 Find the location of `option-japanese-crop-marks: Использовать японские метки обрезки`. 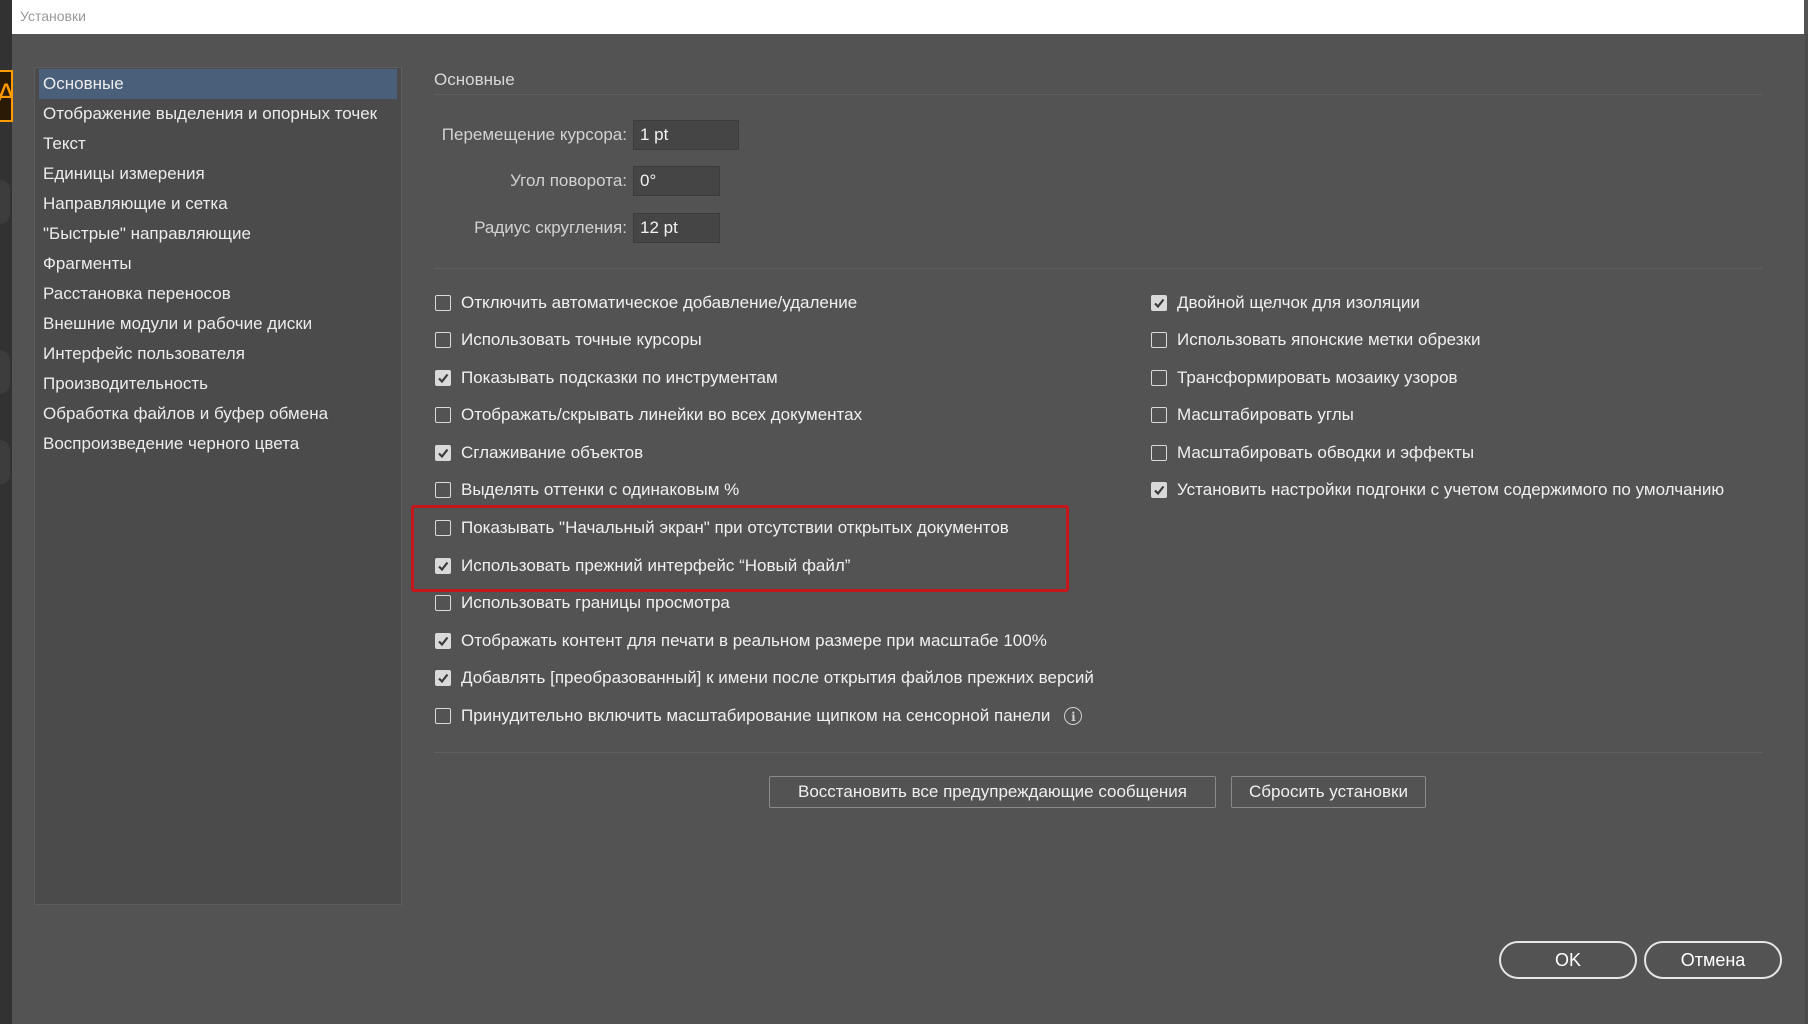

option-japanese-crop-marks: Использовать японские метки обрезки is located at coordinates (1315, 340).